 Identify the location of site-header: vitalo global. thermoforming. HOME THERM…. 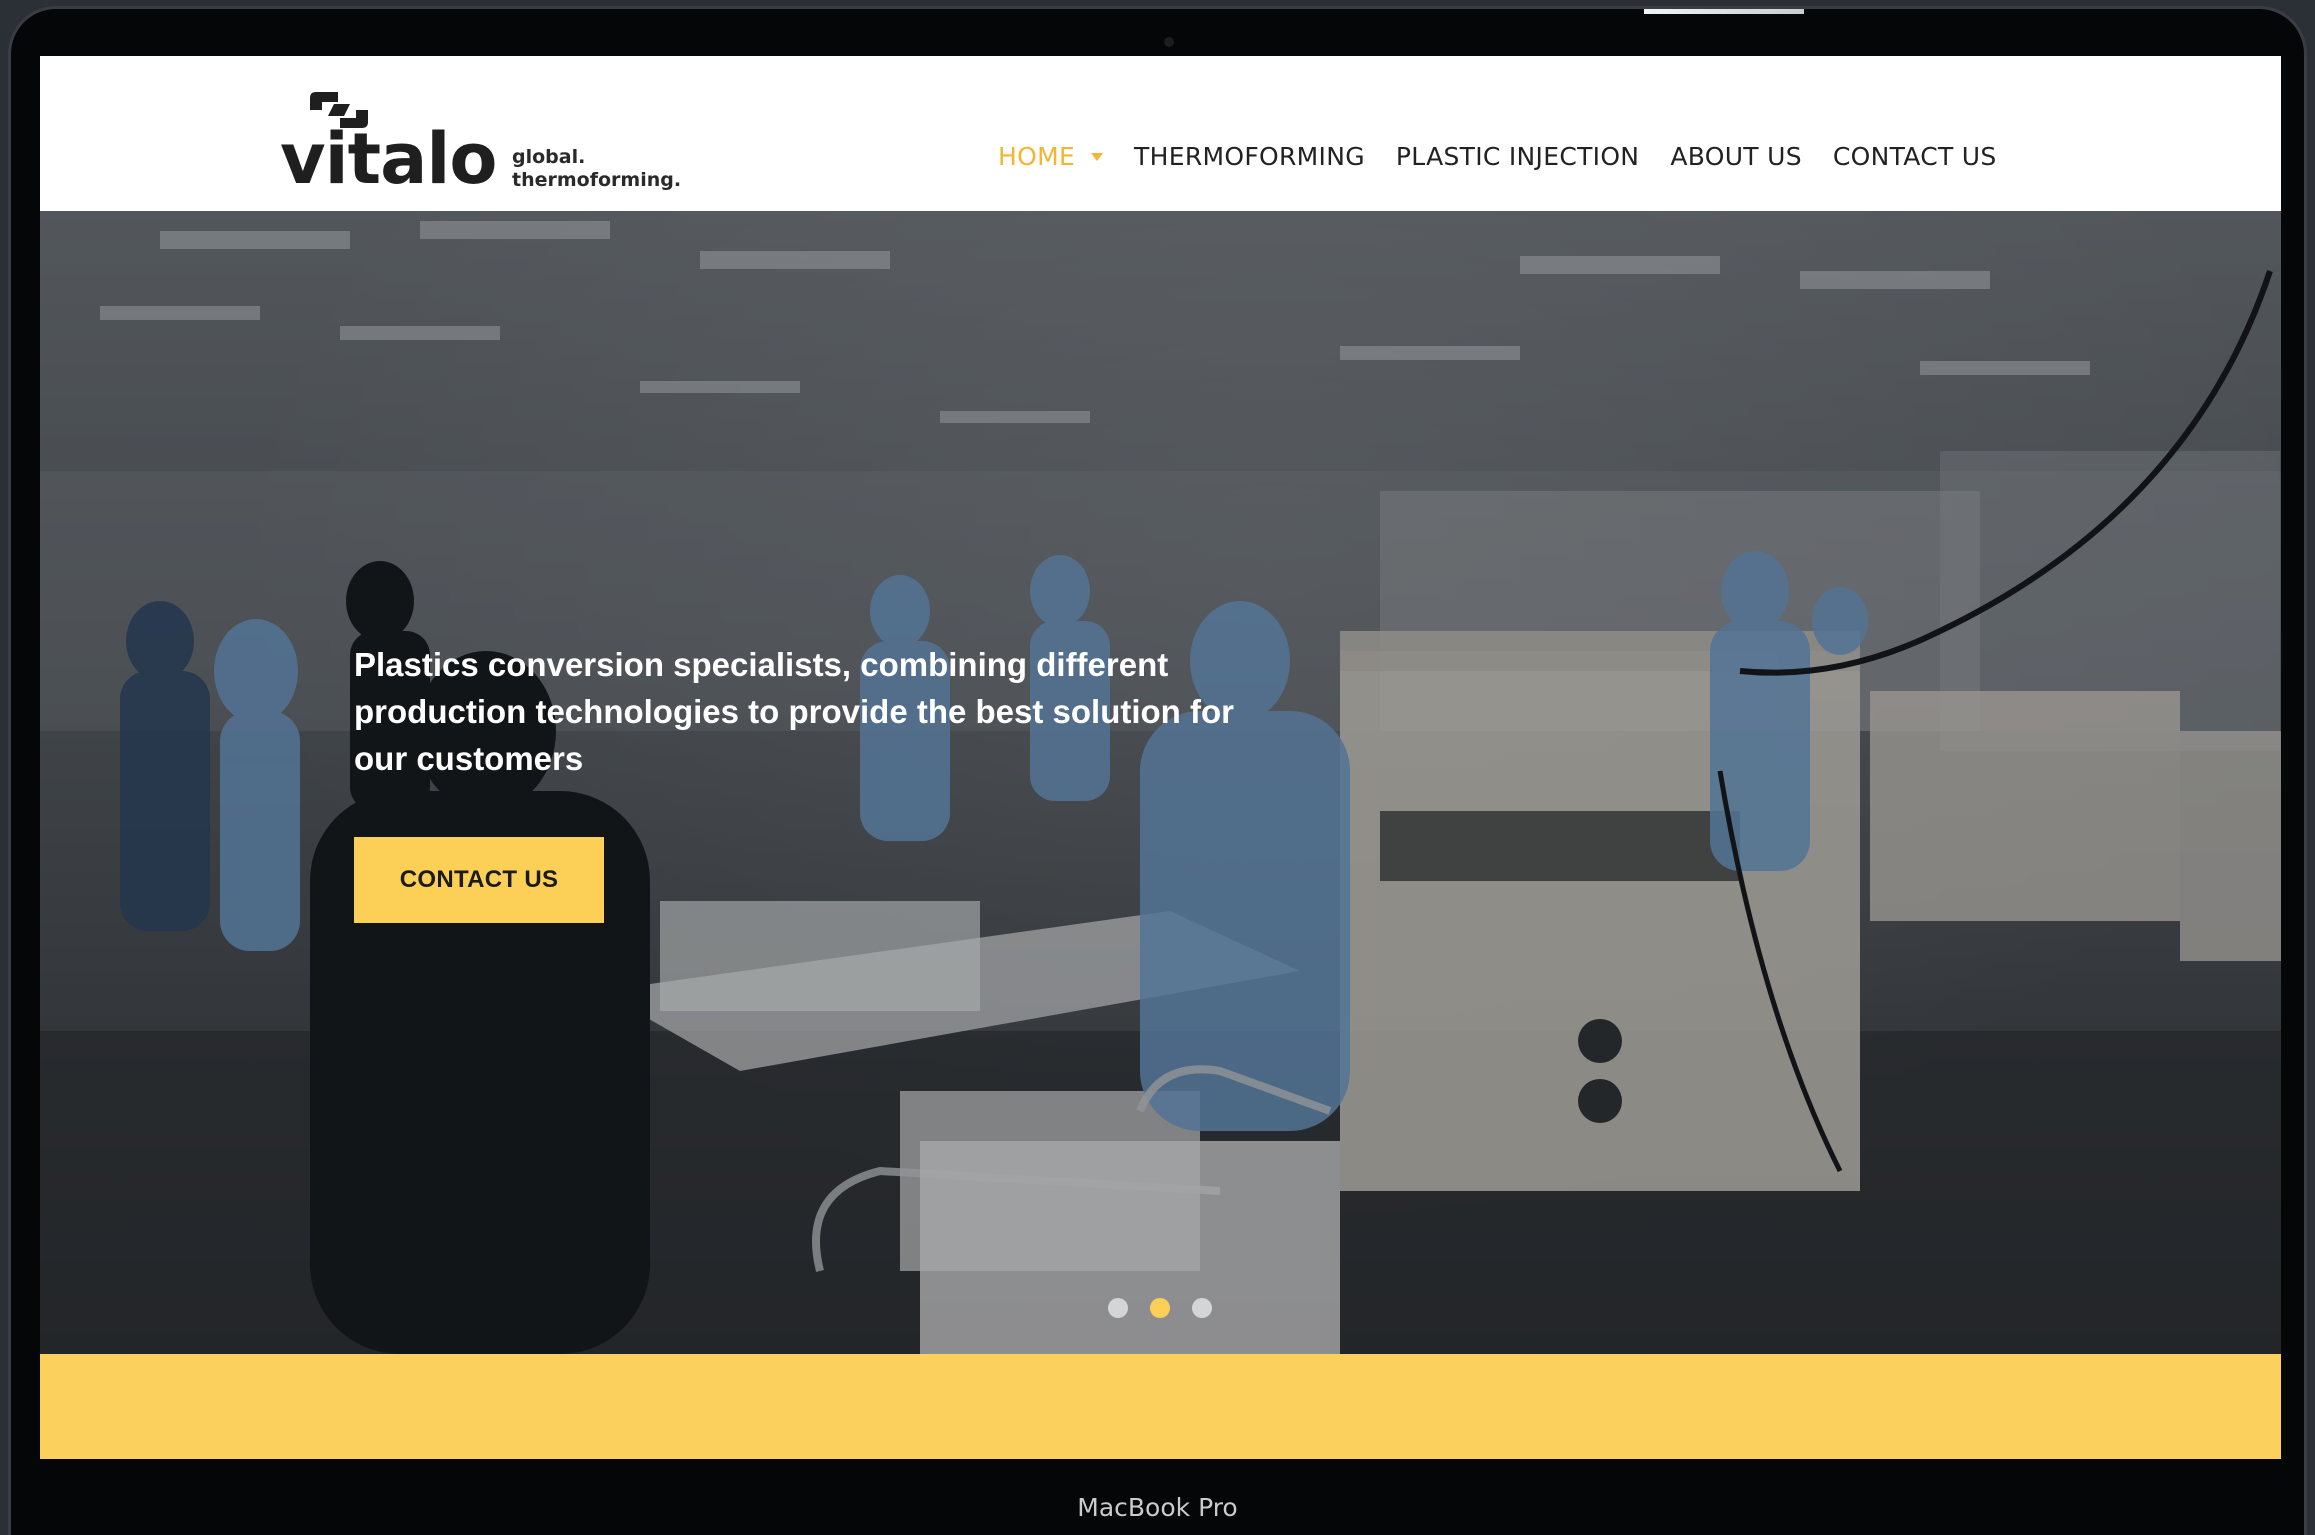
(1160, 133).